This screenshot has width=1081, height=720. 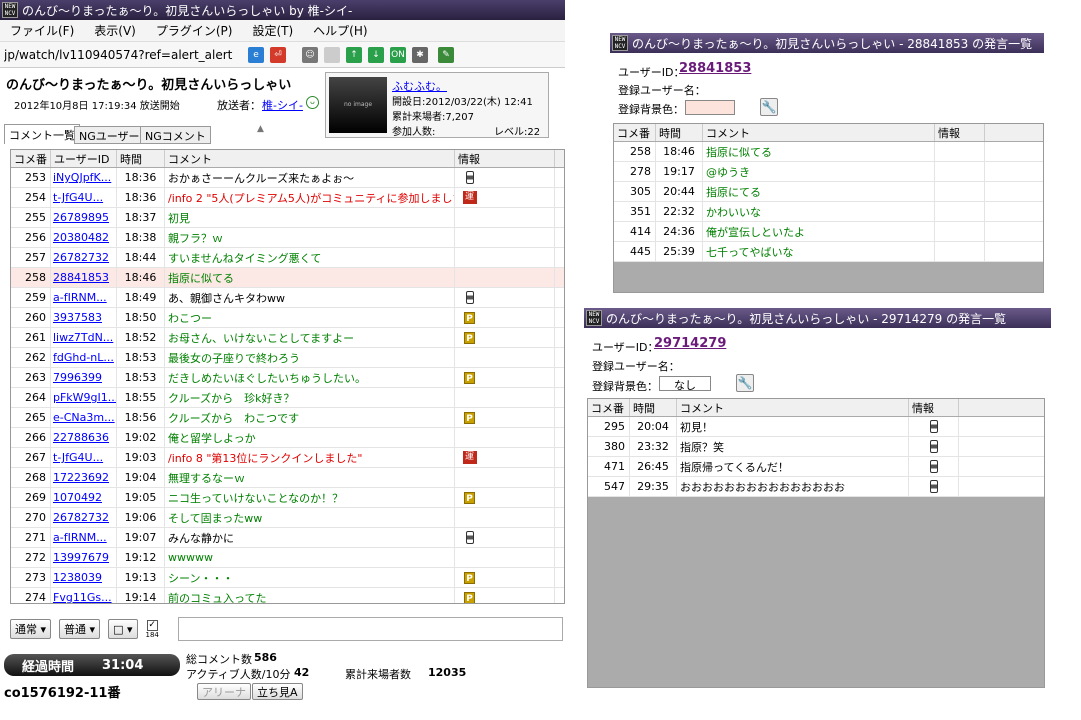 What do you see at coordinates (80, 629) in the screenshot?
I see `size-select: 普通 ▾` at bounding box center [80, 629].